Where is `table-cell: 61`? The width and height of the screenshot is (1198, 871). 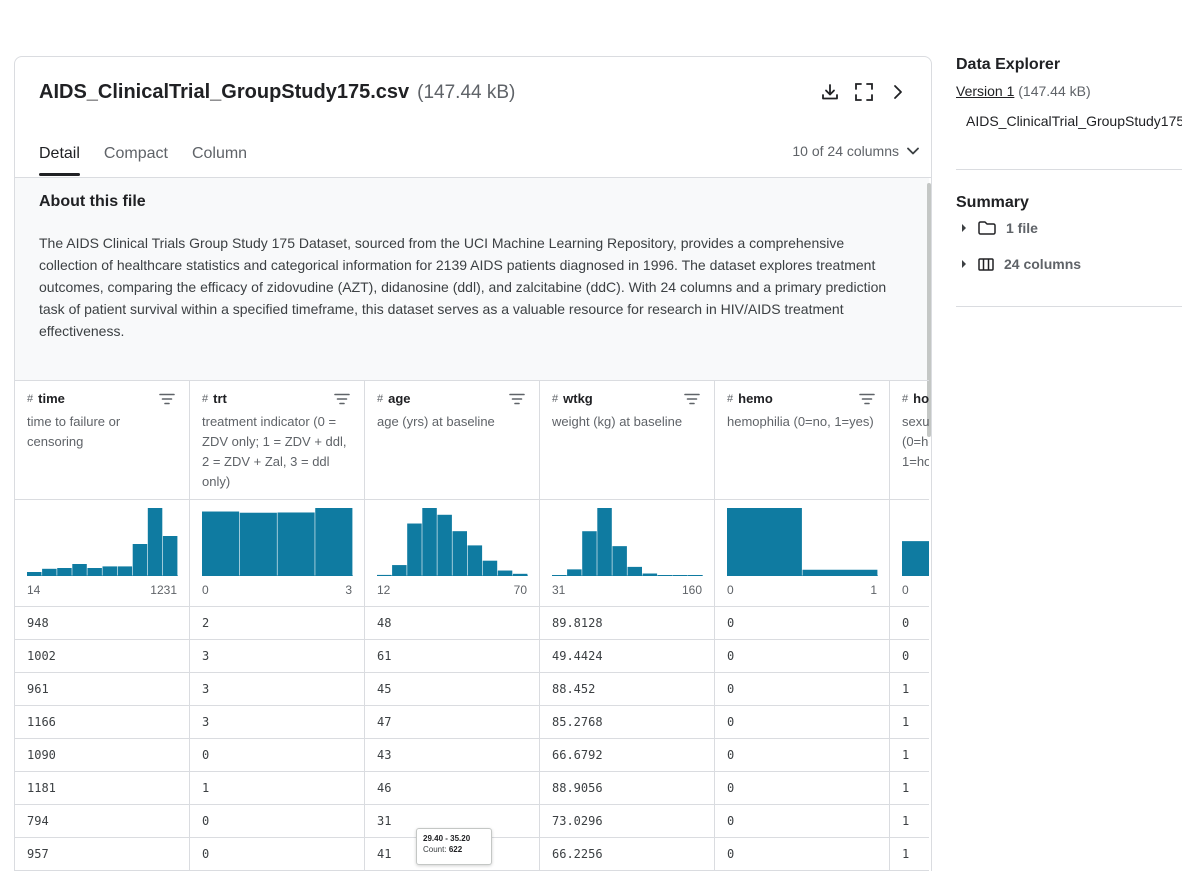 table-cell: 61 is located at coordinates (452, 656).